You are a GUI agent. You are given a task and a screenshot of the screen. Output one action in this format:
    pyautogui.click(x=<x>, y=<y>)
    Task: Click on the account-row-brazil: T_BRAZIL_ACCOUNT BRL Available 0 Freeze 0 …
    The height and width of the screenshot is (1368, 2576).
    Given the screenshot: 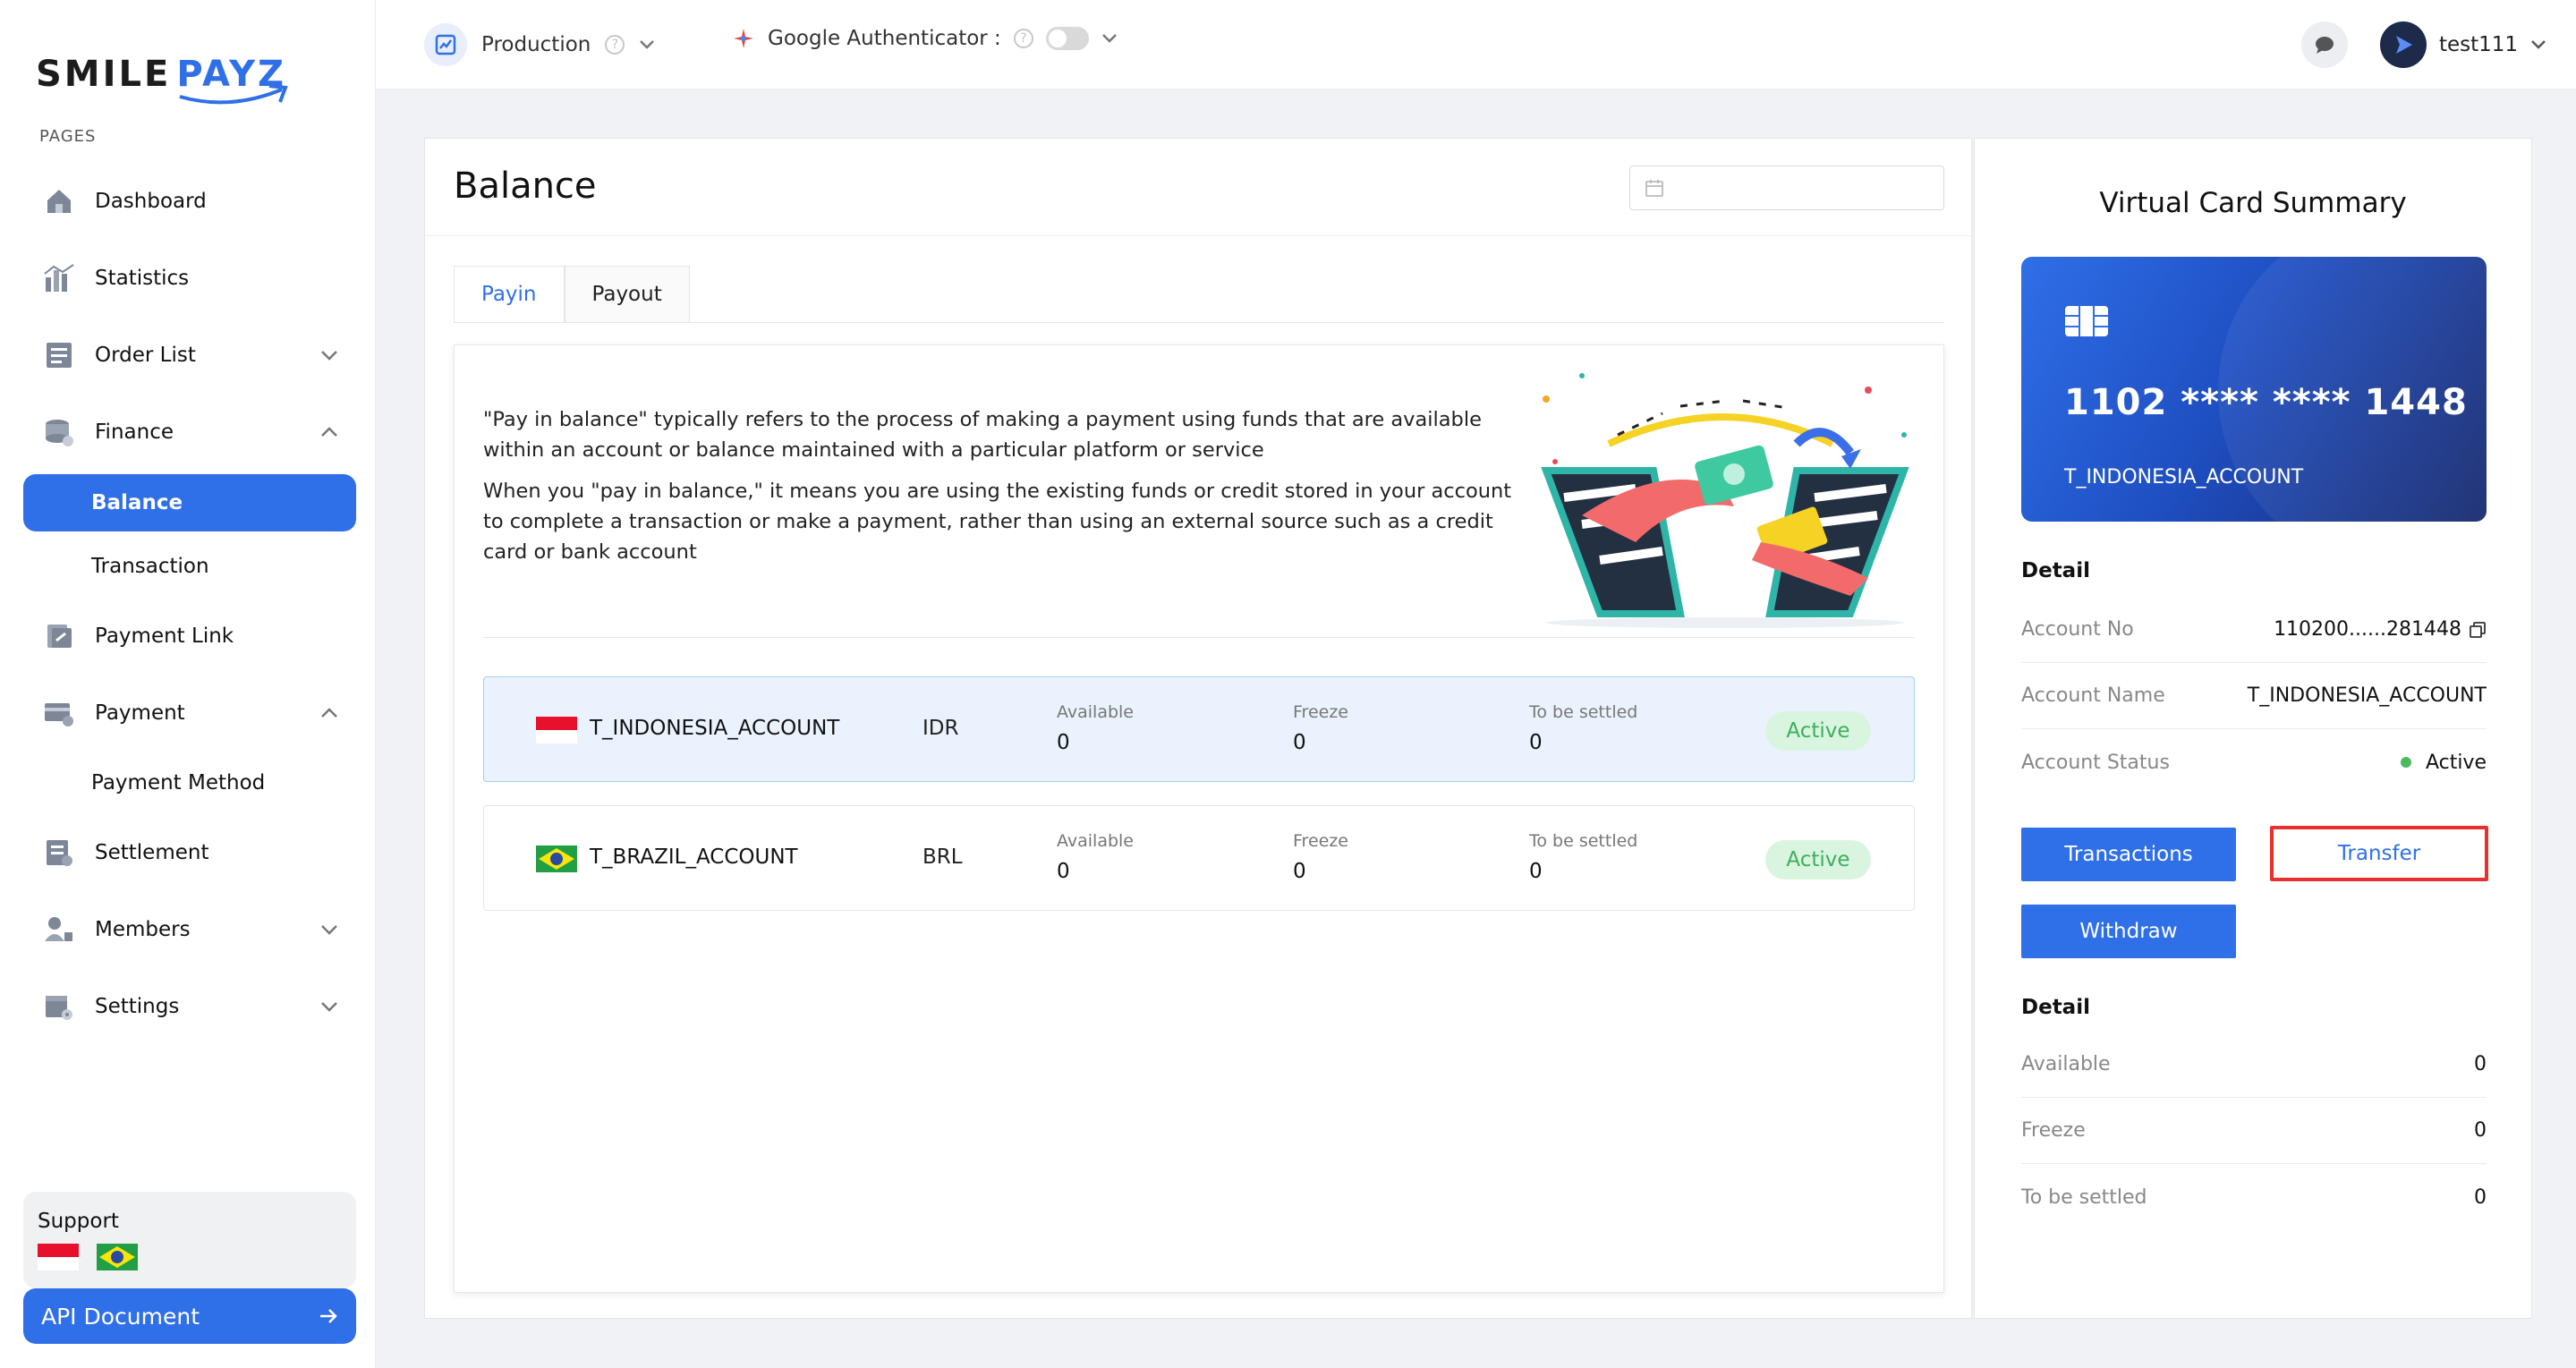 What is the action you would take?
    pyautogui.click(x=1199, y=858)
    